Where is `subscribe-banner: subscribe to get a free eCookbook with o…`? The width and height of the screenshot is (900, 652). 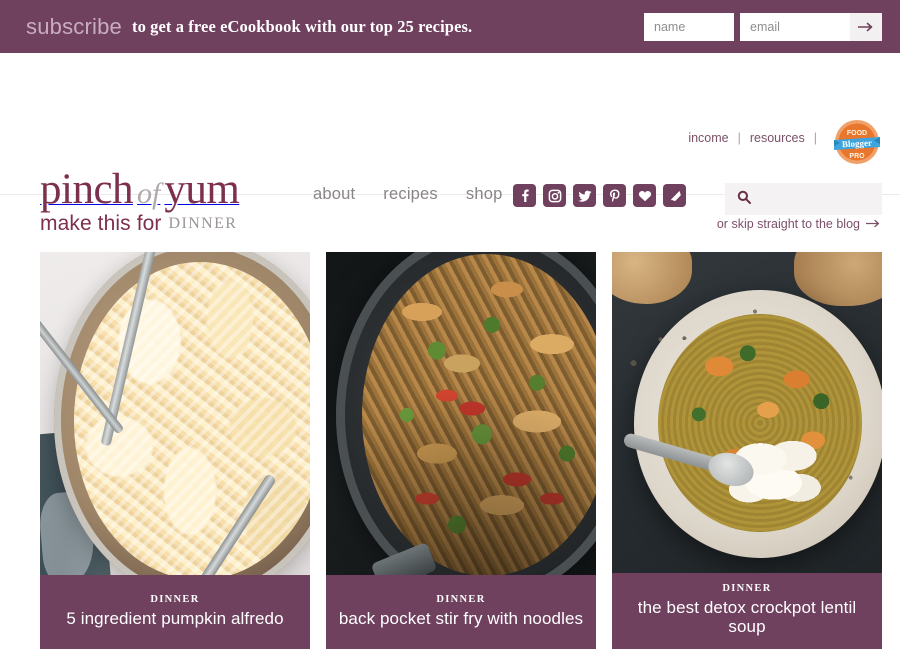 subscribe-banner: subscribe to get a free eCookbook with o… is located at coordinates (450, 32).